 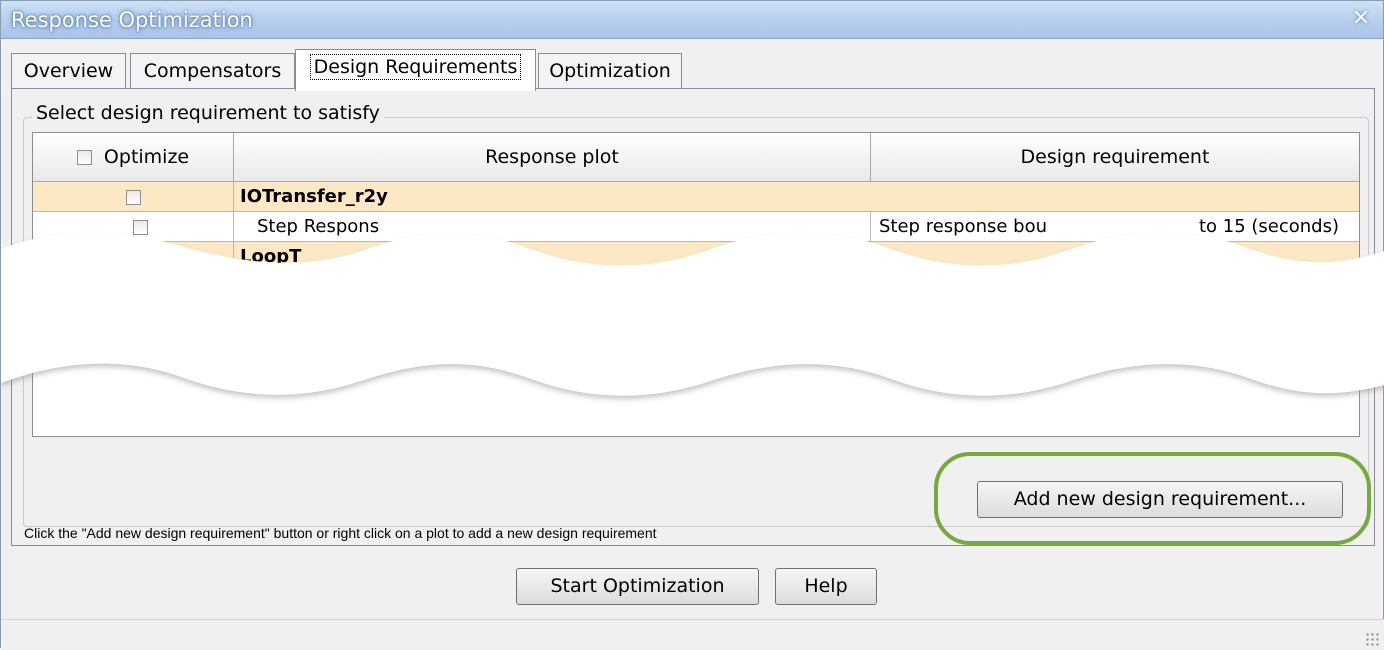 I want to click on row-response-plot: LoopT, so click(x=271, y=256).